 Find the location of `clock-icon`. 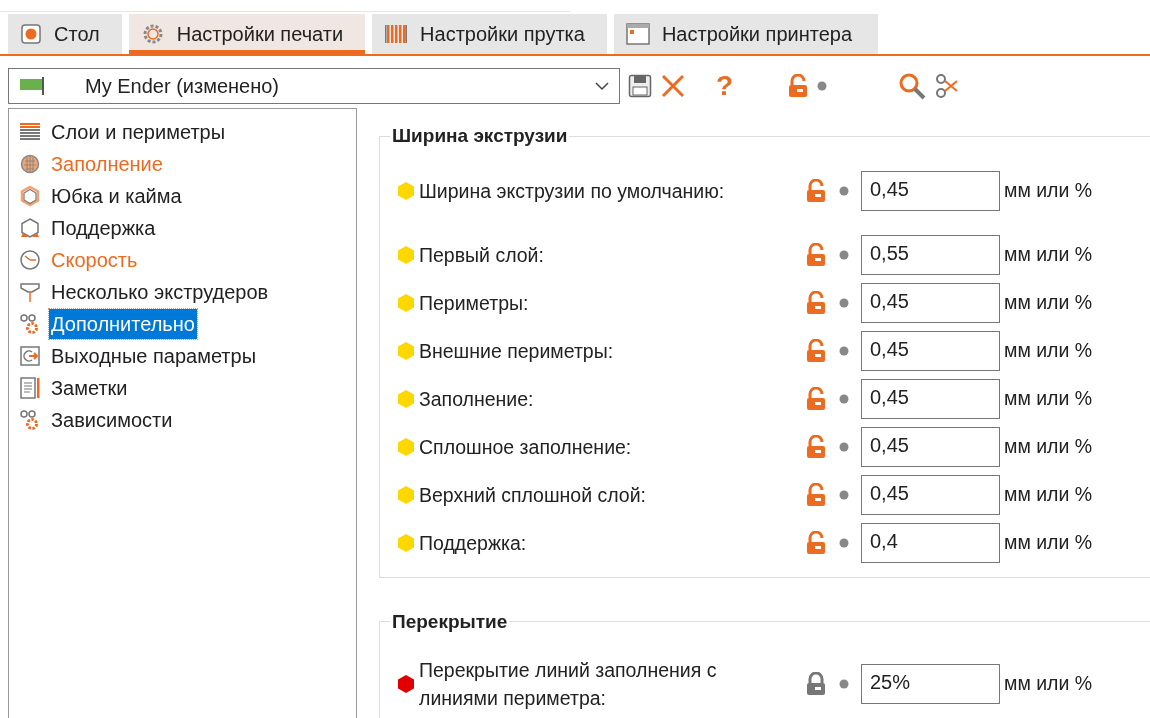

clock-icon is located at coordinates (30, 260).